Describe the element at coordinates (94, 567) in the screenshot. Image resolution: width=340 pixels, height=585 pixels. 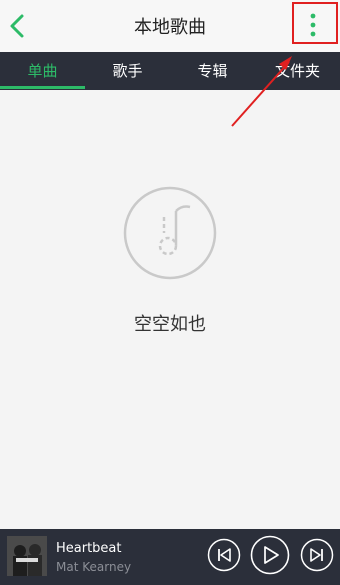
I see `artist-name: Mat Kearney` at that location.